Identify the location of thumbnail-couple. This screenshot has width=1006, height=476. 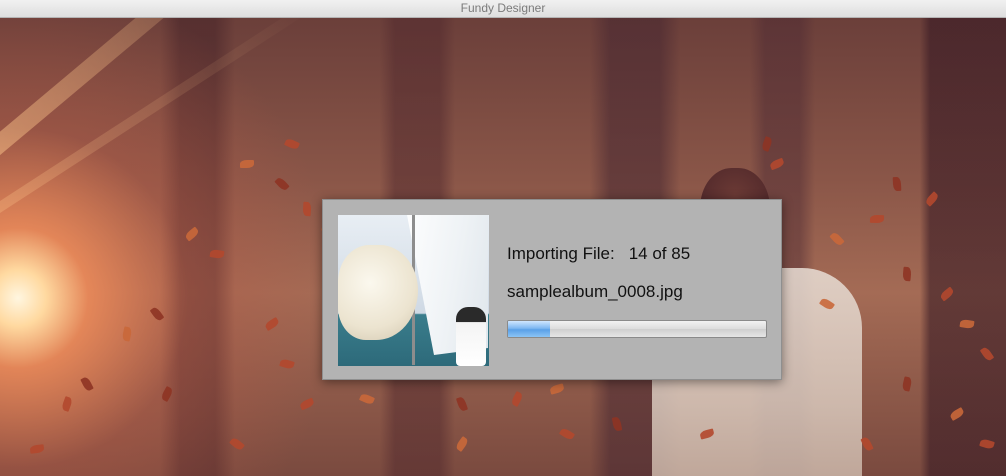
(471, 336).